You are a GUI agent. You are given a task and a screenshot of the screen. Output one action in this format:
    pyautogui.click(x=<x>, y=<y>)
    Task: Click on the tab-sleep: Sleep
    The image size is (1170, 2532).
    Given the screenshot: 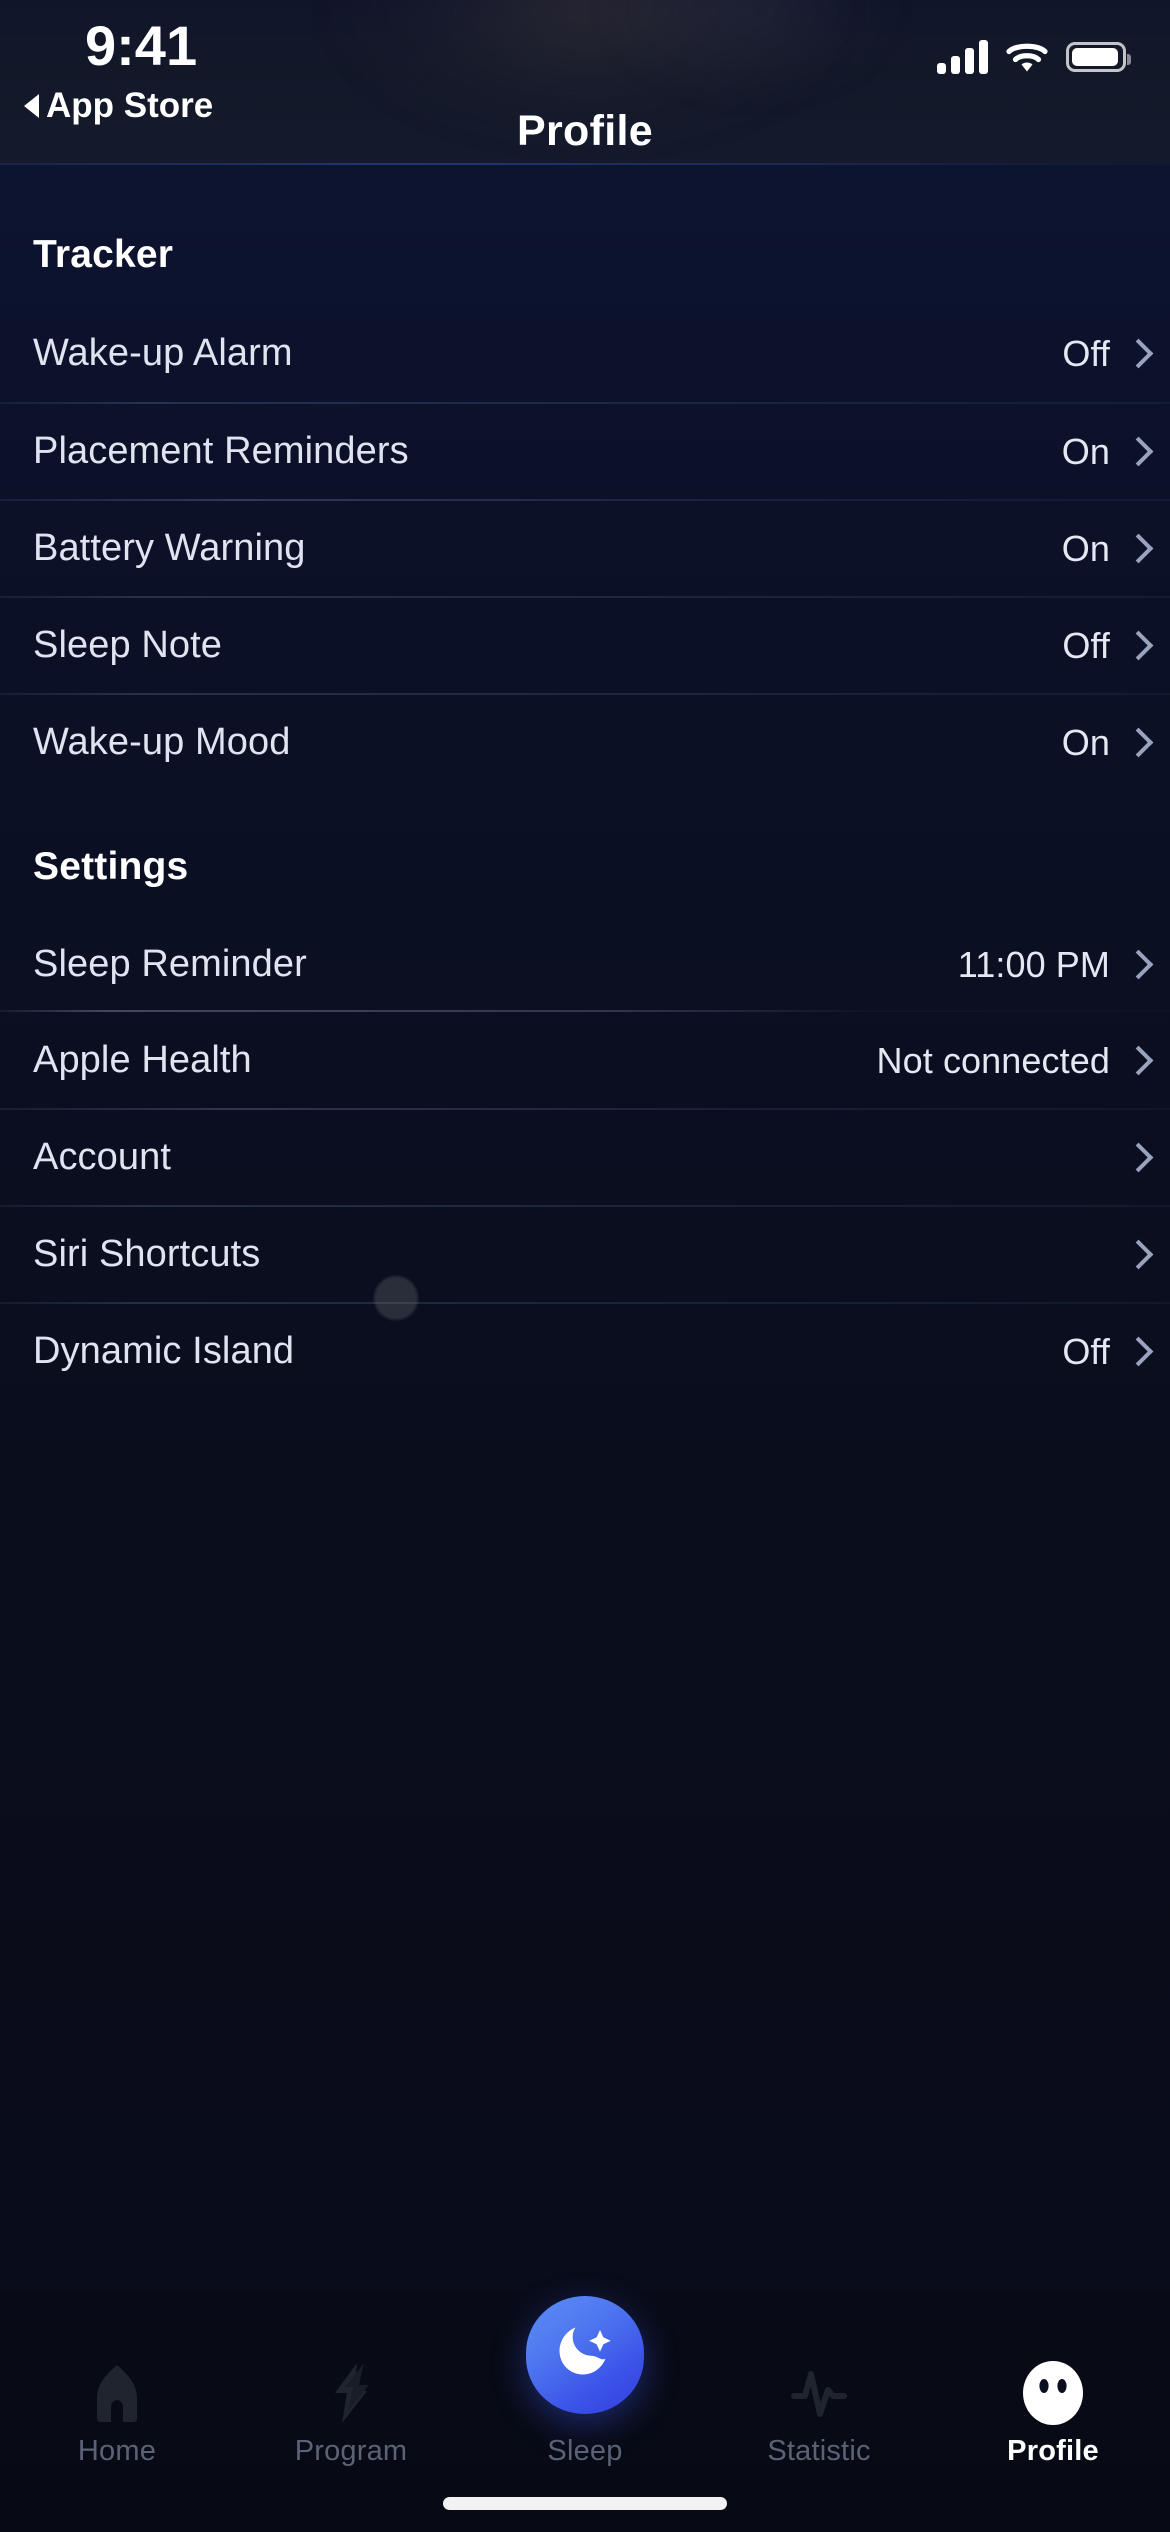 What is the action you would take?
    pyautogui.click(x=585, y=2385)
    